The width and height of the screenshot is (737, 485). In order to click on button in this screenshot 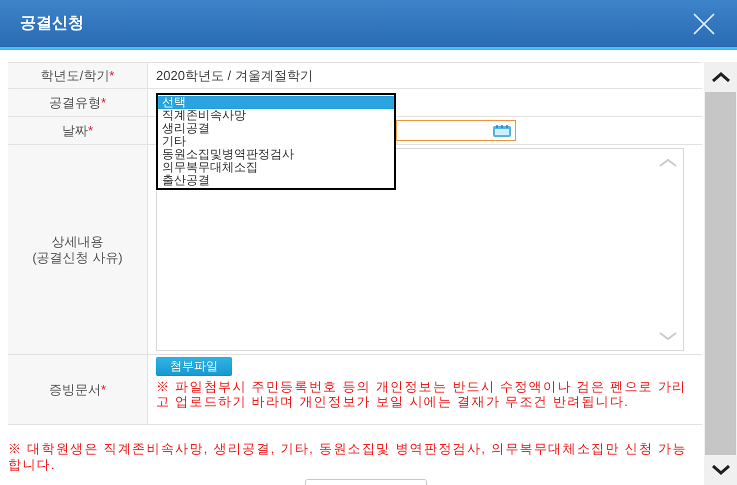, I will do `click(366, 482)`.